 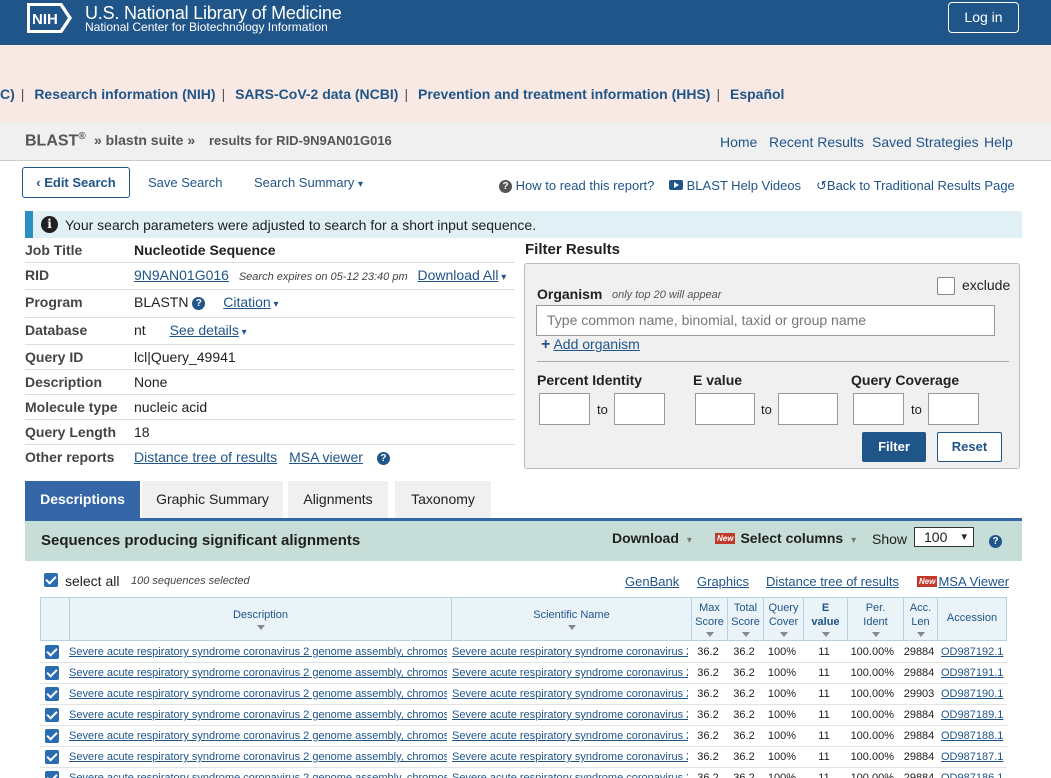 I want to click on citation-dropdown: Citation, so click(x=246, y=302).